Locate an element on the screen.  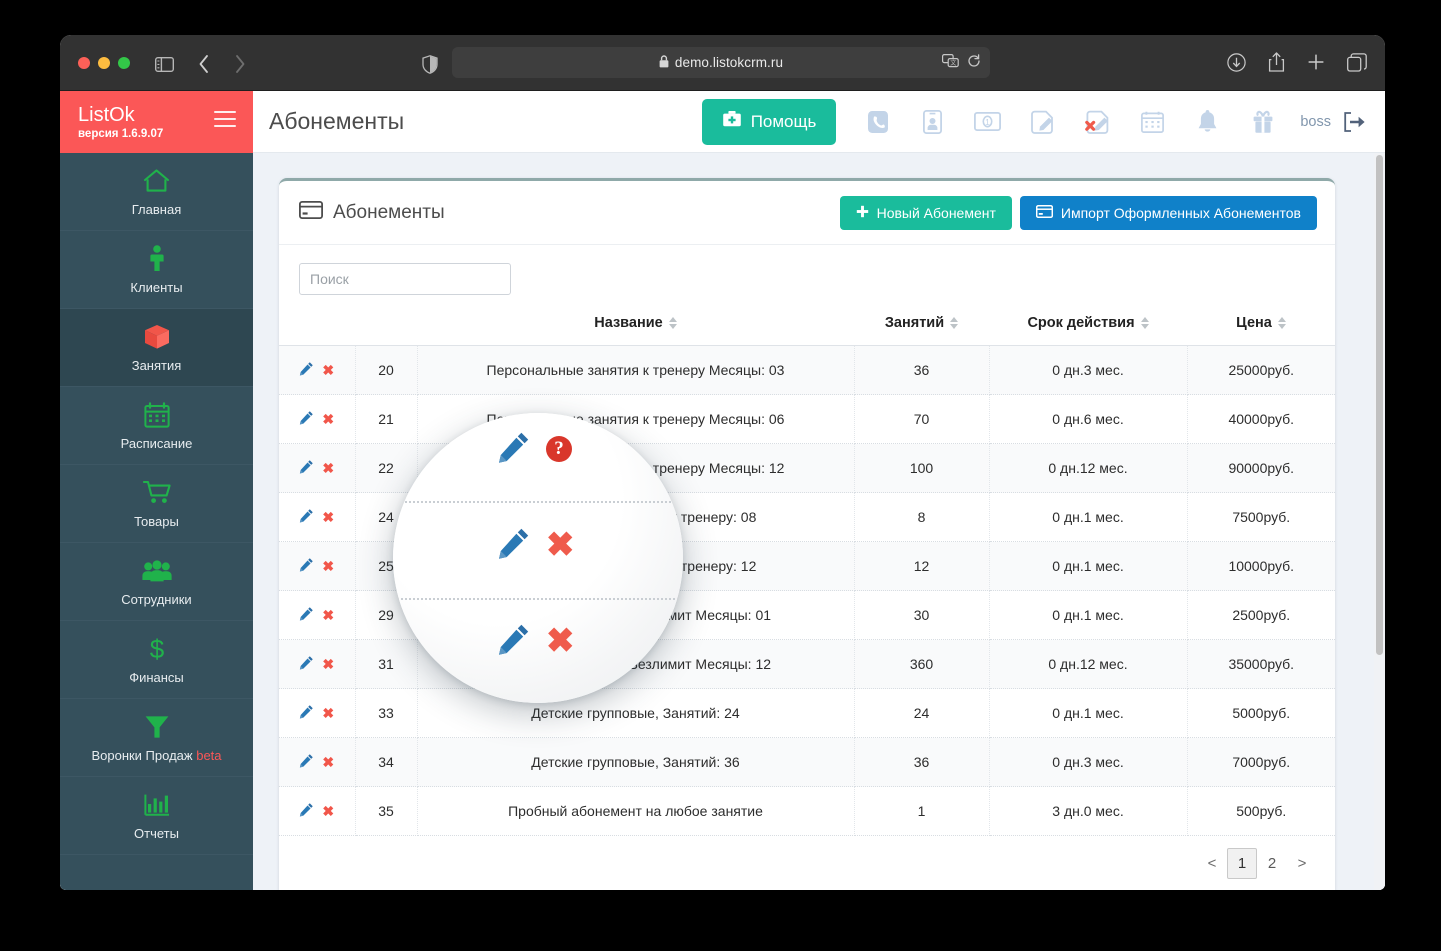
th-count: Занятий is located at coordinates (921, 325).